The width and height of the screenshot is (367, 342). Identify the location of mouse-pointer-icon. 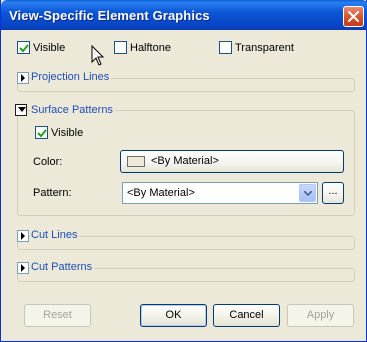
(98, 55).